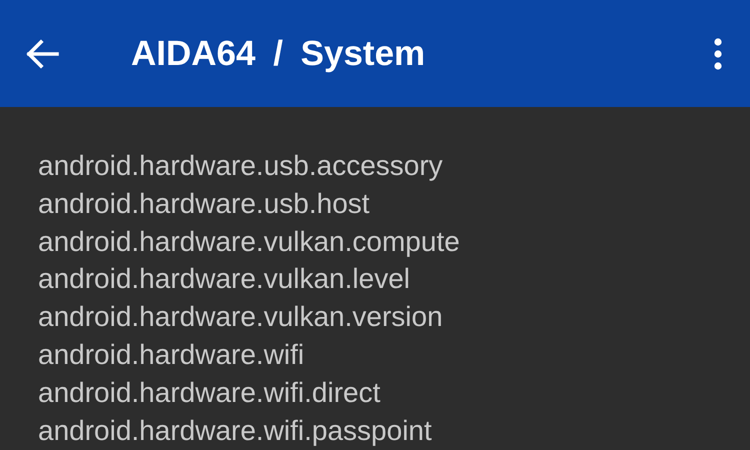 The height and width of the screenshot is (450, 750). What do you see at coordinates (718, 54) in the screenshot?
I see `more-menu-icon` at bounding box center [718, 54].